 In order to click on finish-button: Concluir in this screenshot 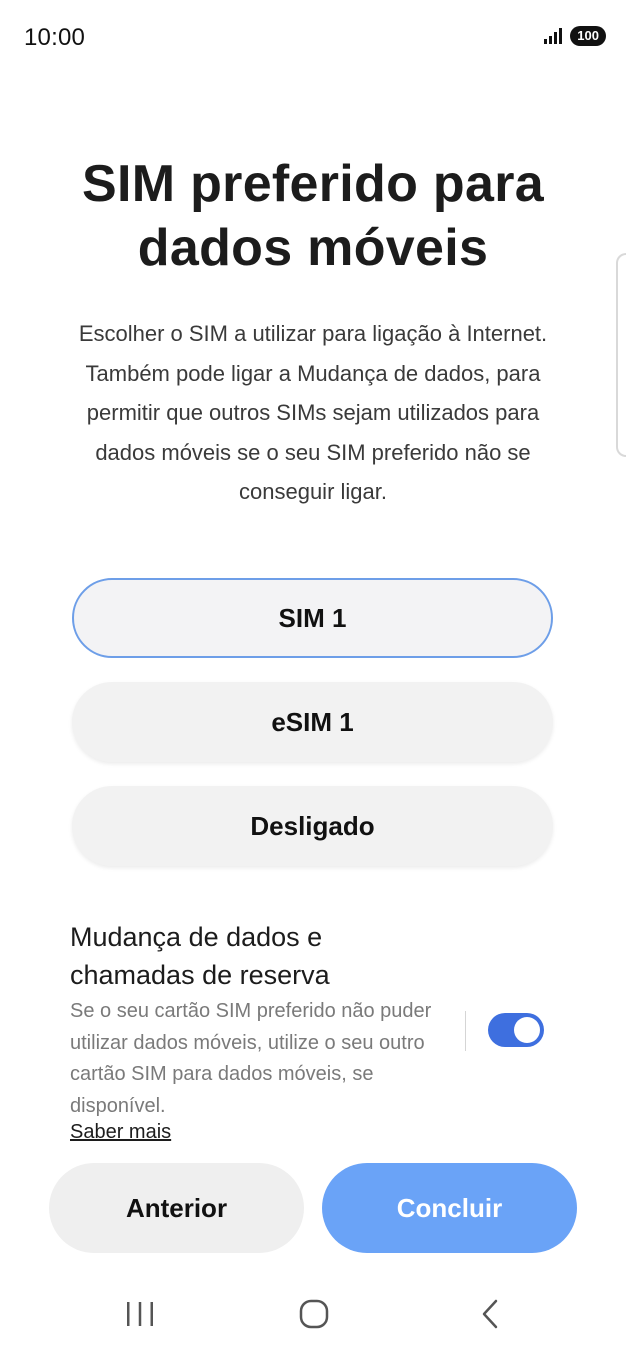, I will do `click(449, 1208)`.